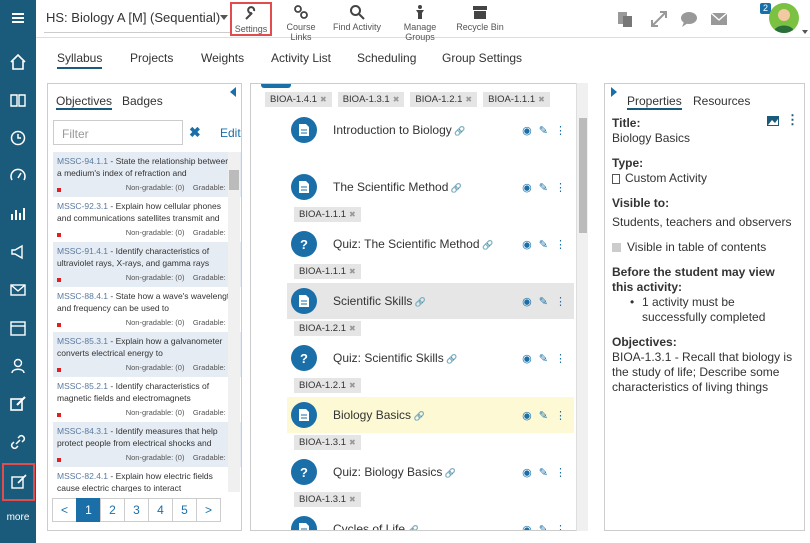 This screenshot has width=810, height=543. I want to click on activity-title: Quiz: Scientific Skills 🔗, so click(395, 358).